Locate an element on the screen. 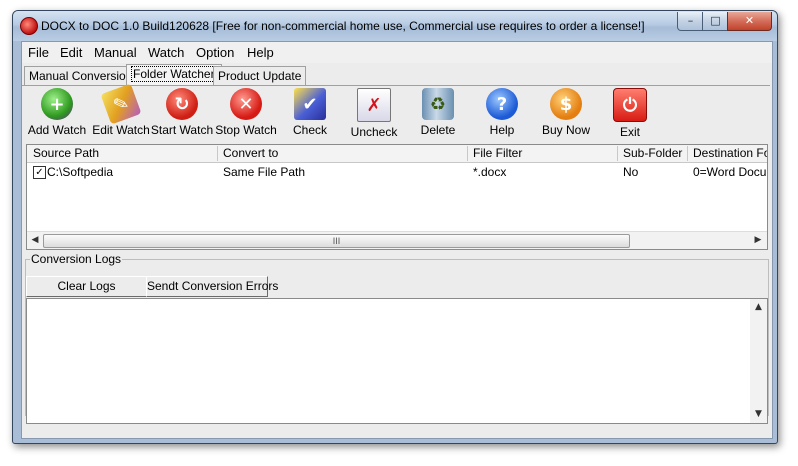 This screenshot has width=798, height=466. start-watch-icon: ↻ is located at coordinates (182, 104).